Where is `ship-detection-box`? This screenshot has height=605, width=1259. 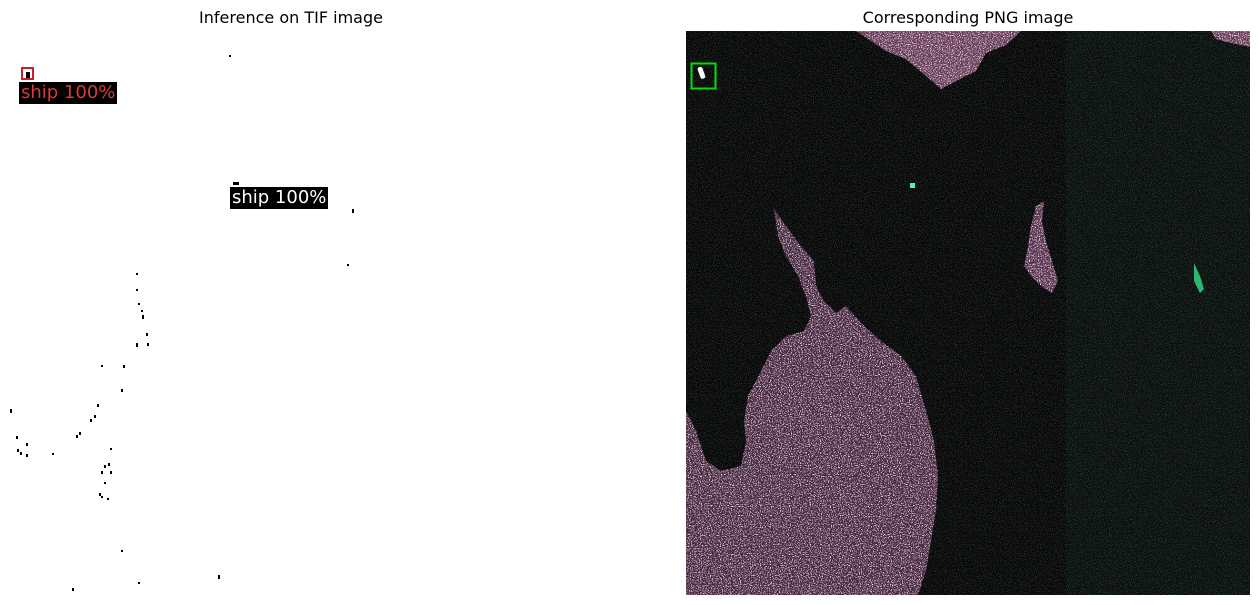 ship-detection-box is located at coordinates (27, 73).